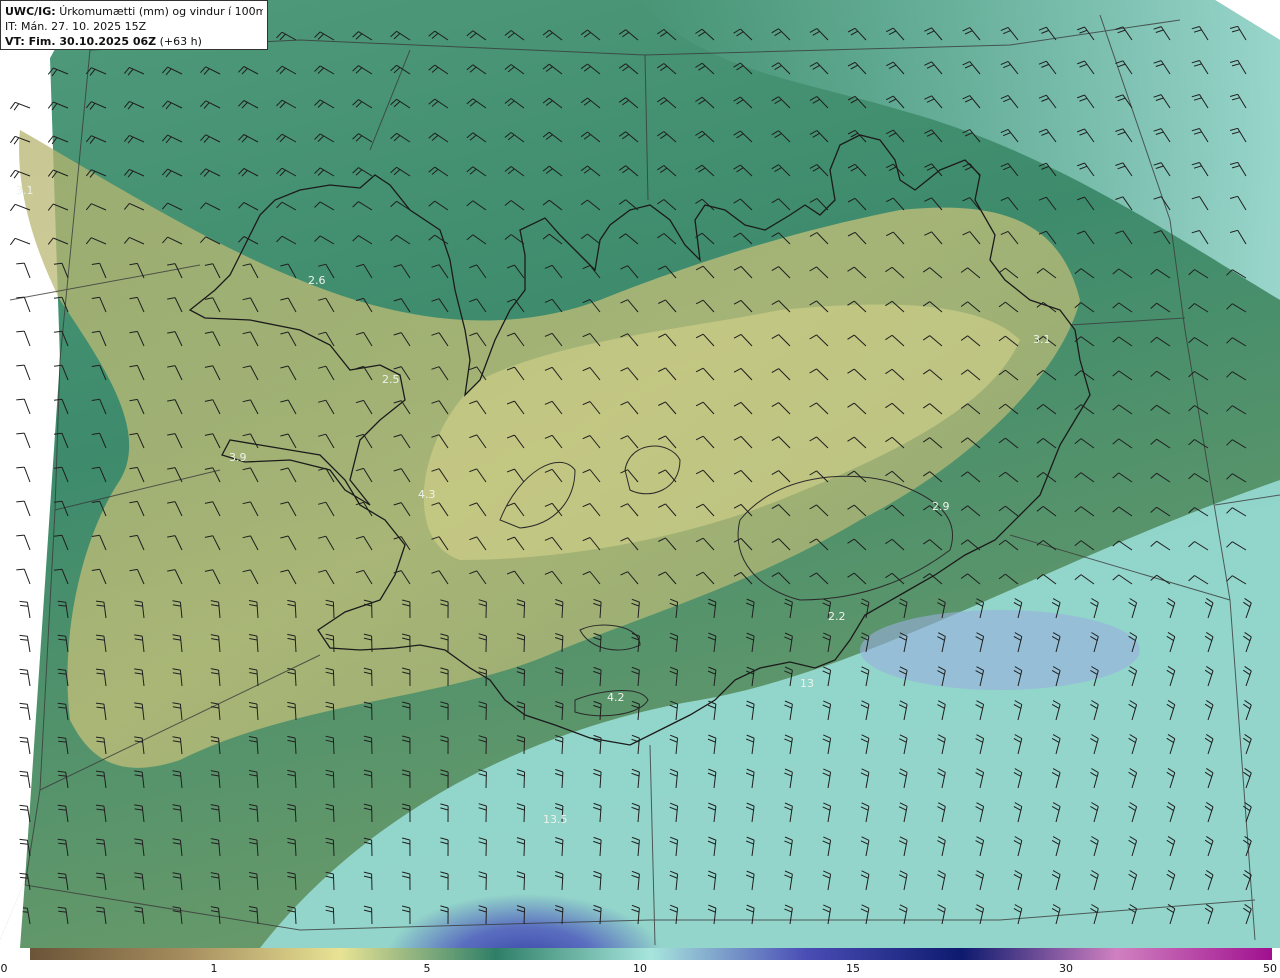  I want to click on color-scale-legend: 0 1 5 10 15 30 50, so click(640, 963).